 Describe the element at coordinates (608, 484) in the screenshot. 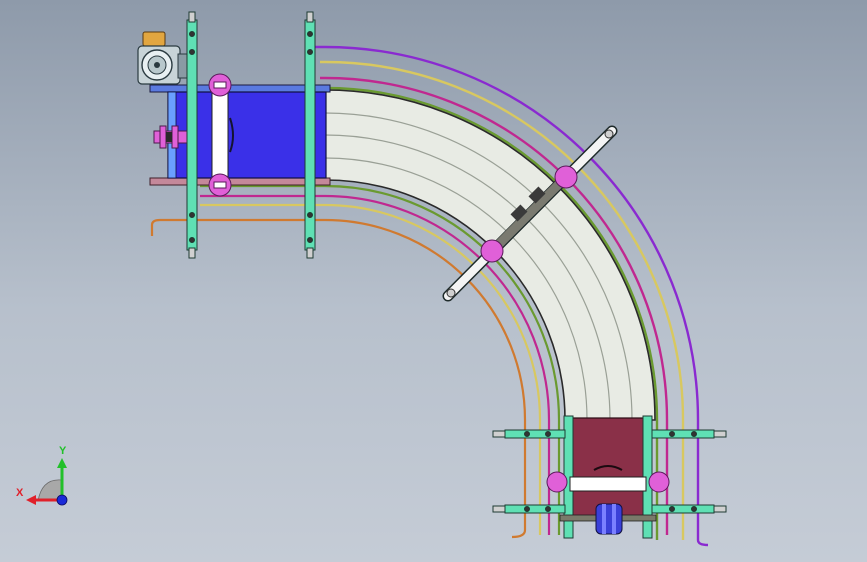

I see `idler-roller` at that location.